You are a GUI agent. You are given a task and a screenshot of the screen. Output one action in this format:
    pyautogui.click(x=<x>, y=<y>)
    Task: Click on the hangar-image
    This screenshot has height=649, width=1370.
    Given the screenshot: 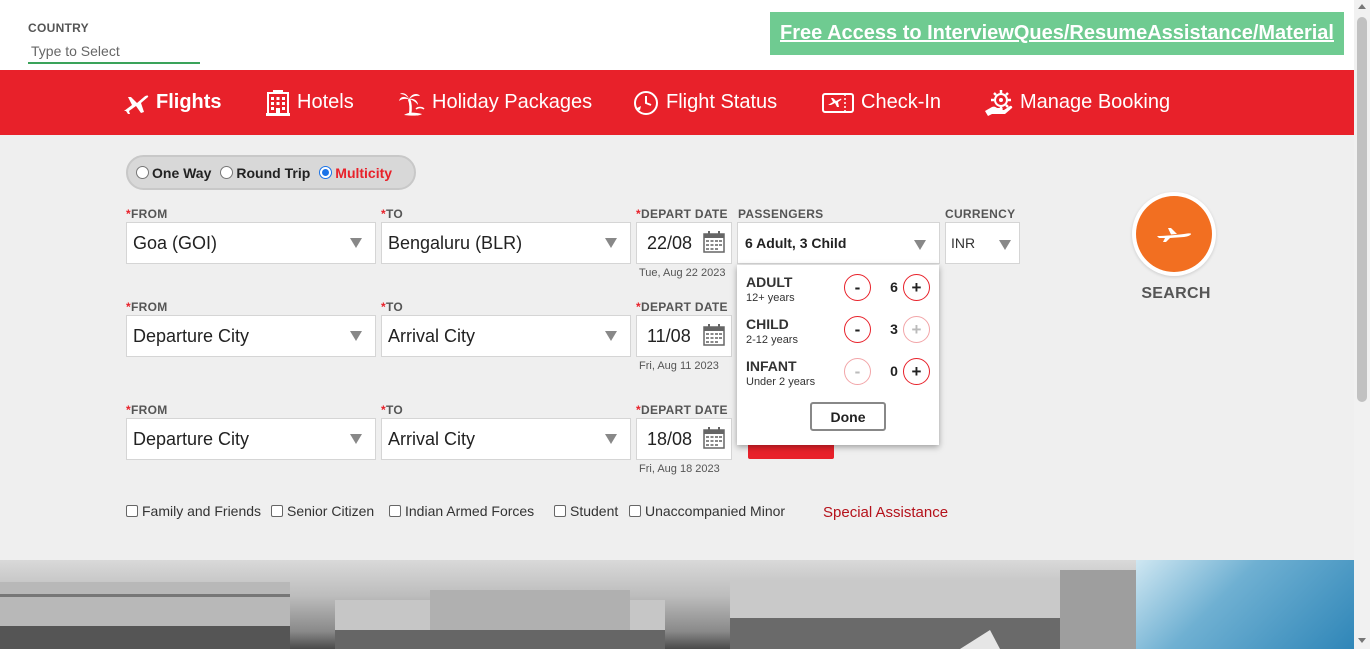 What is the action you would take?
    pyautogui.click(x=568, y=604)
    